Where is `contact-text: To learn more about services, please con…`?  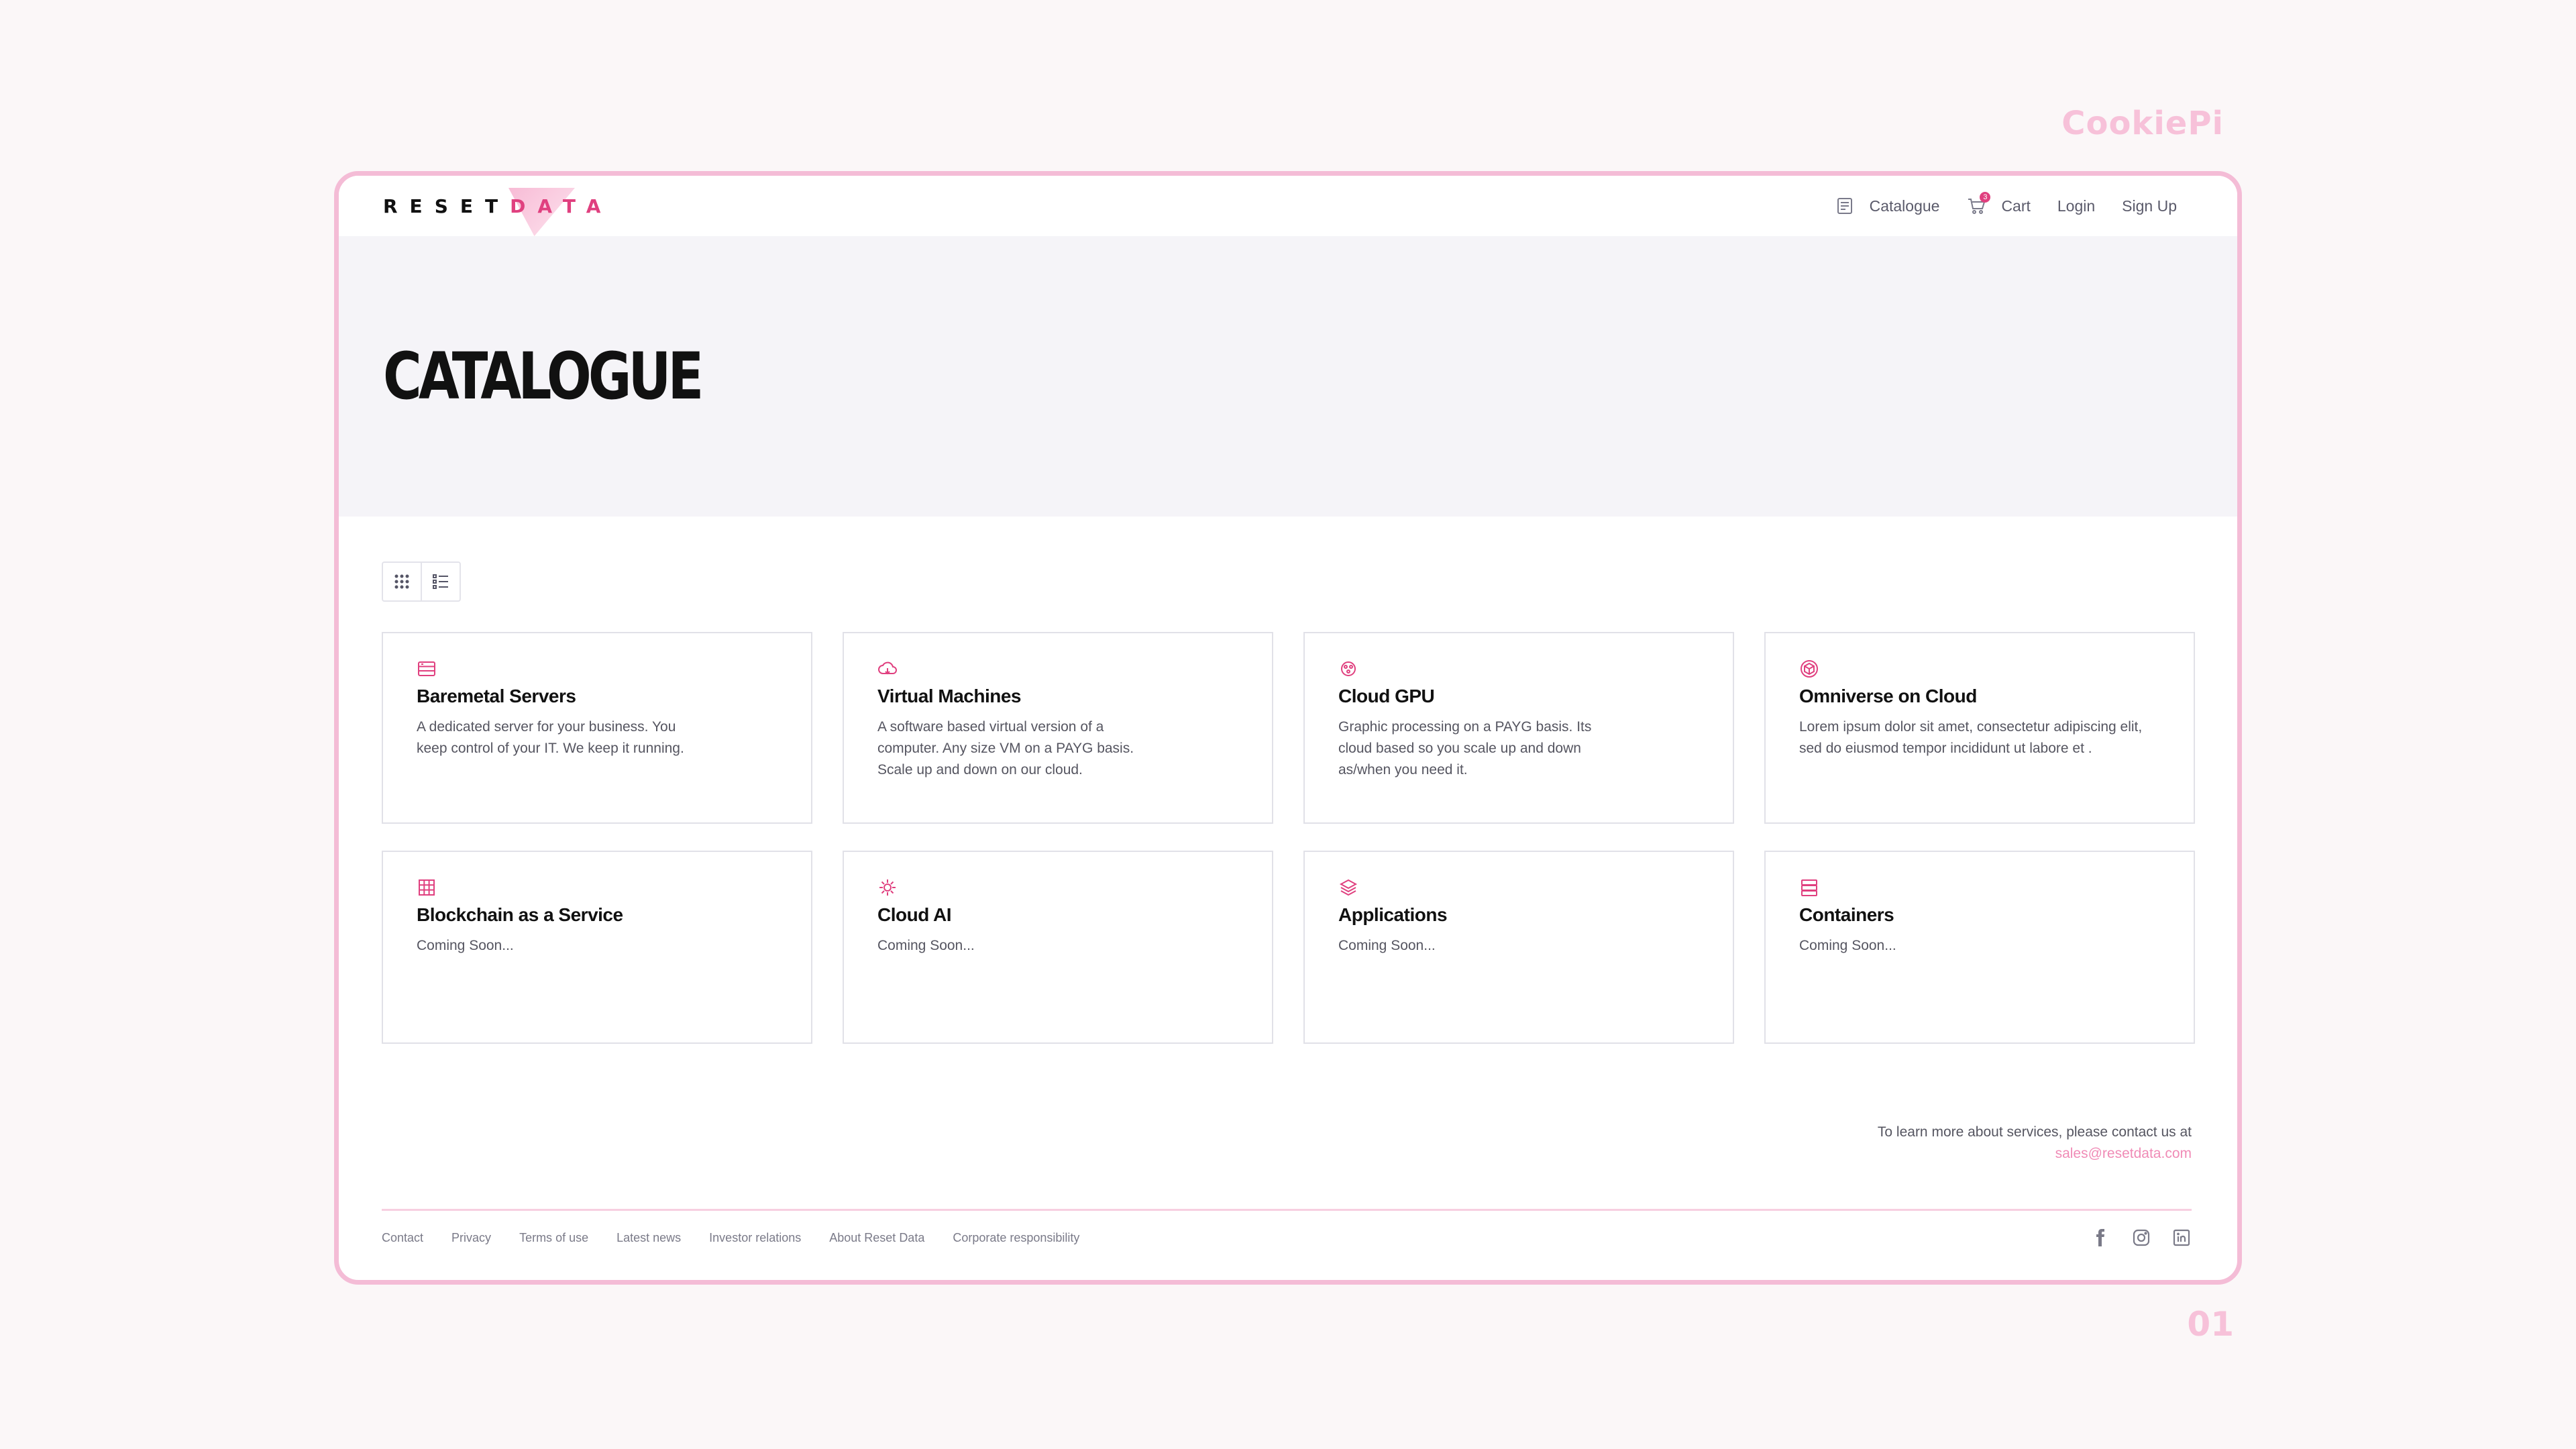
contact-text: To learn more about services, please con… is located at coordinates (2034, 1132).